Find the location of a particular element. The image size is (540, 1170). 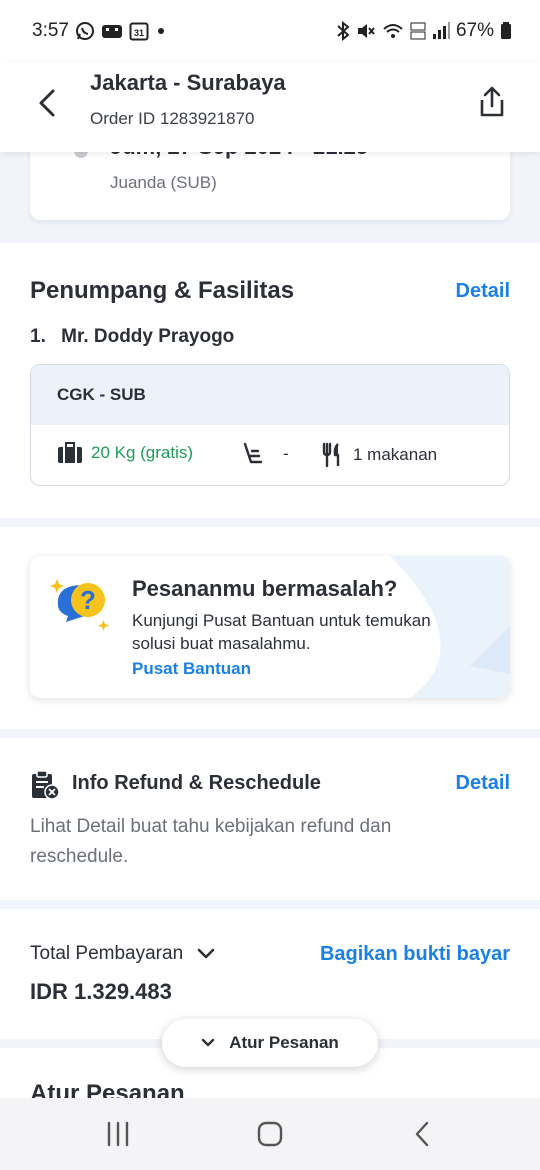

passenger-detail-link: Detail is located at coordinates (483, 291).